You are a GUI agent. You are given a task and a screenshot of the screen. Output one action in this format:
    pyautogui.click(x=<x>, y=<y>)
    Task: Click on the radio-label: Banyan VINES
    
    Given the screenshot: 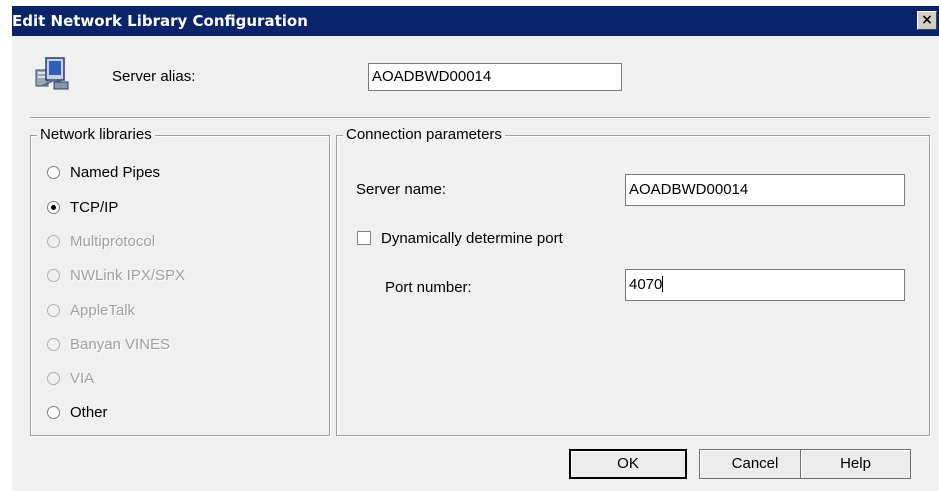 What is the action you would take?
    pyautogui.click(x=120, y=344)
    